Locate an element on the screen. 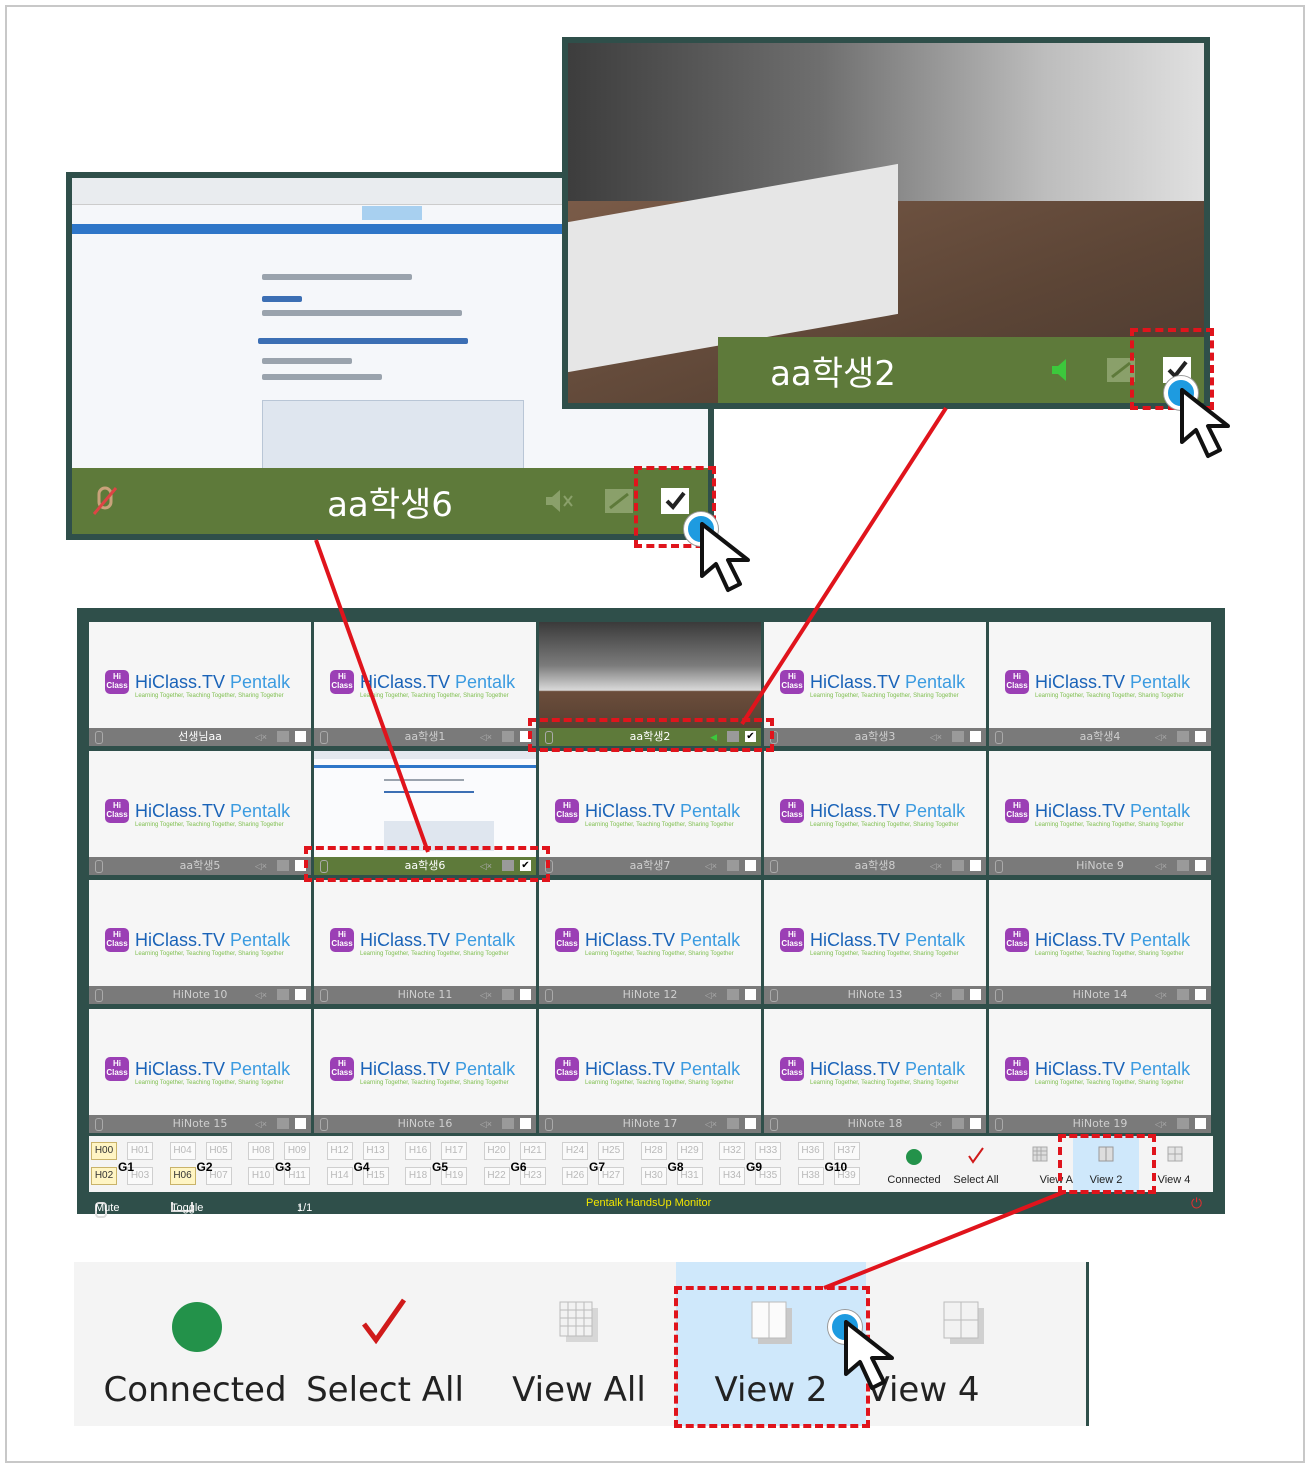  callout-line-student2 is located at coordinates (844, 566).